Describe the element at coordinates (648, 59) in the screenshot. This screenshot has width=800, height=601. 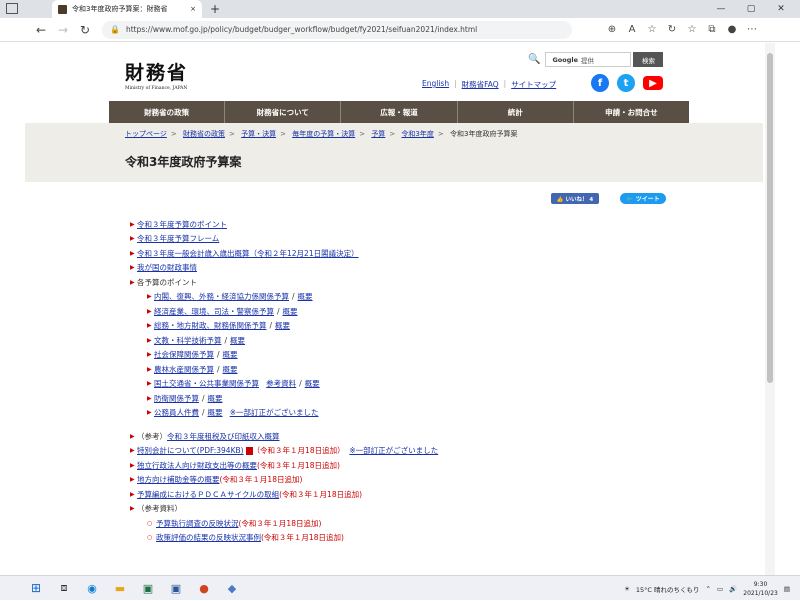
I see `search-button: 検索` at that location.